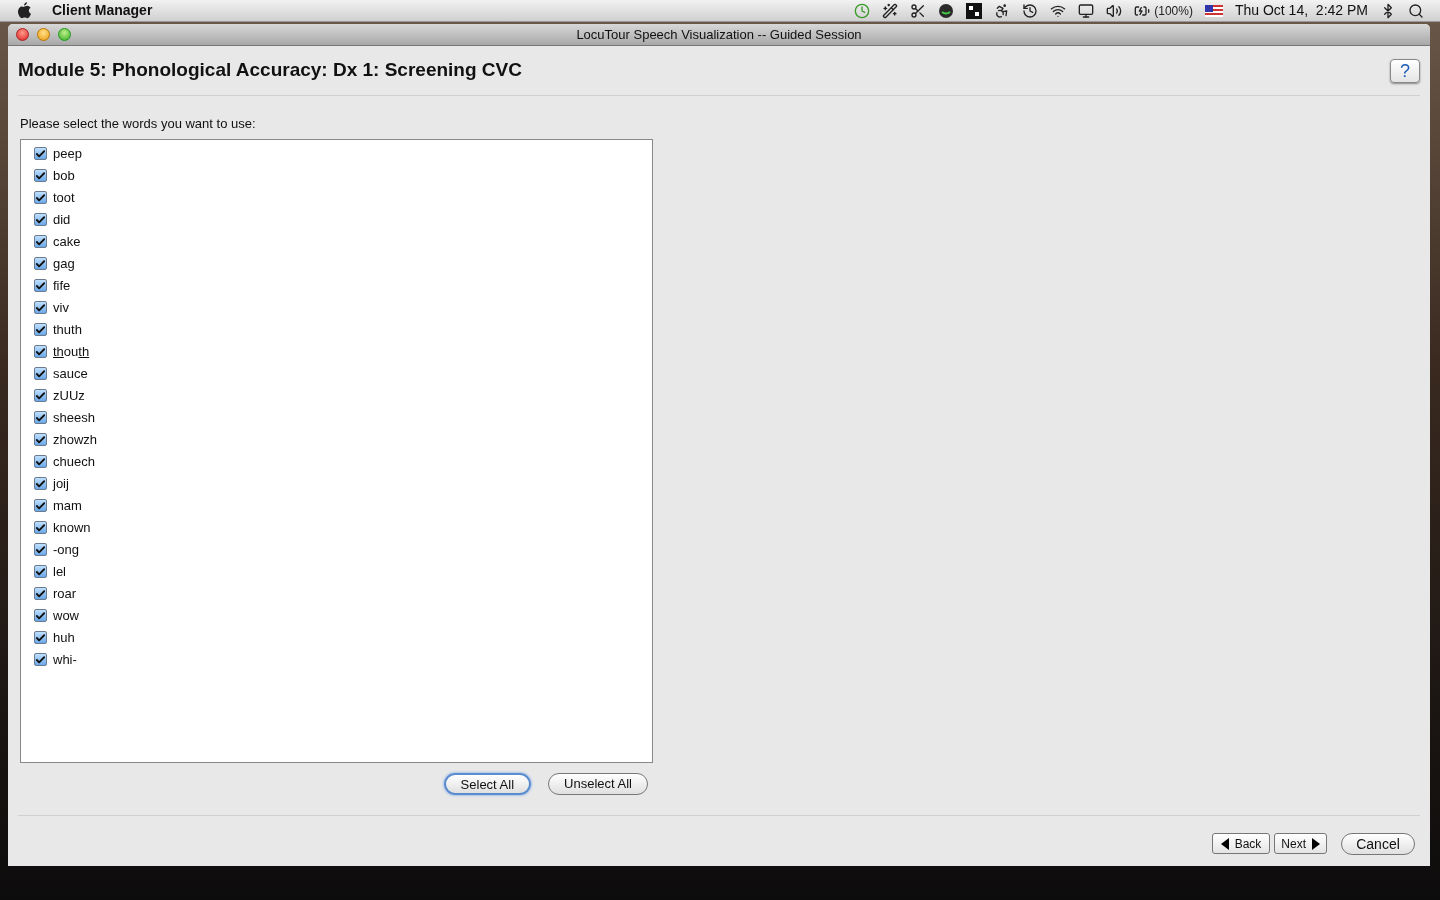  Describe the element at coordinates (270, 70) in the screenshot. I see `module-heading: Module 5: Phonological Accuracy: Dx 1: Screening CVC` at that location.